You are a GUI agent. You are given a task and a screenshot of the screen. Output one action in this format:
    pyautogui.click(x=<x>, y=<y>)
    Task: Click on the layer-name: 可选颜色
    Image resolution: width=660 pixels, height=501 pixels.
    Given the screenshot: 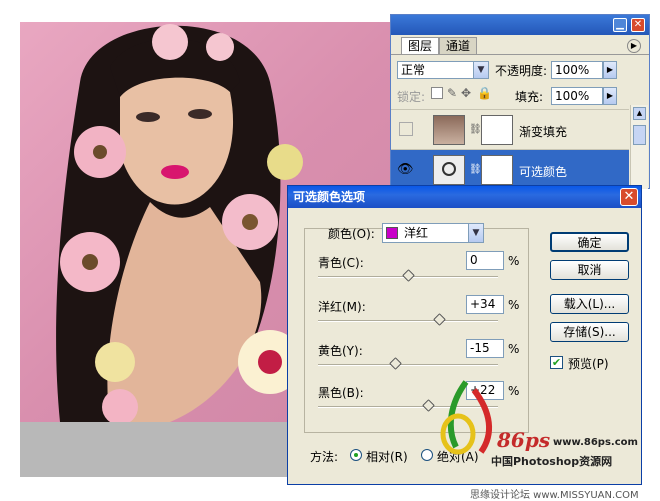 What is the action you would take?
    pyautogui.click(x=543, y=172)
    